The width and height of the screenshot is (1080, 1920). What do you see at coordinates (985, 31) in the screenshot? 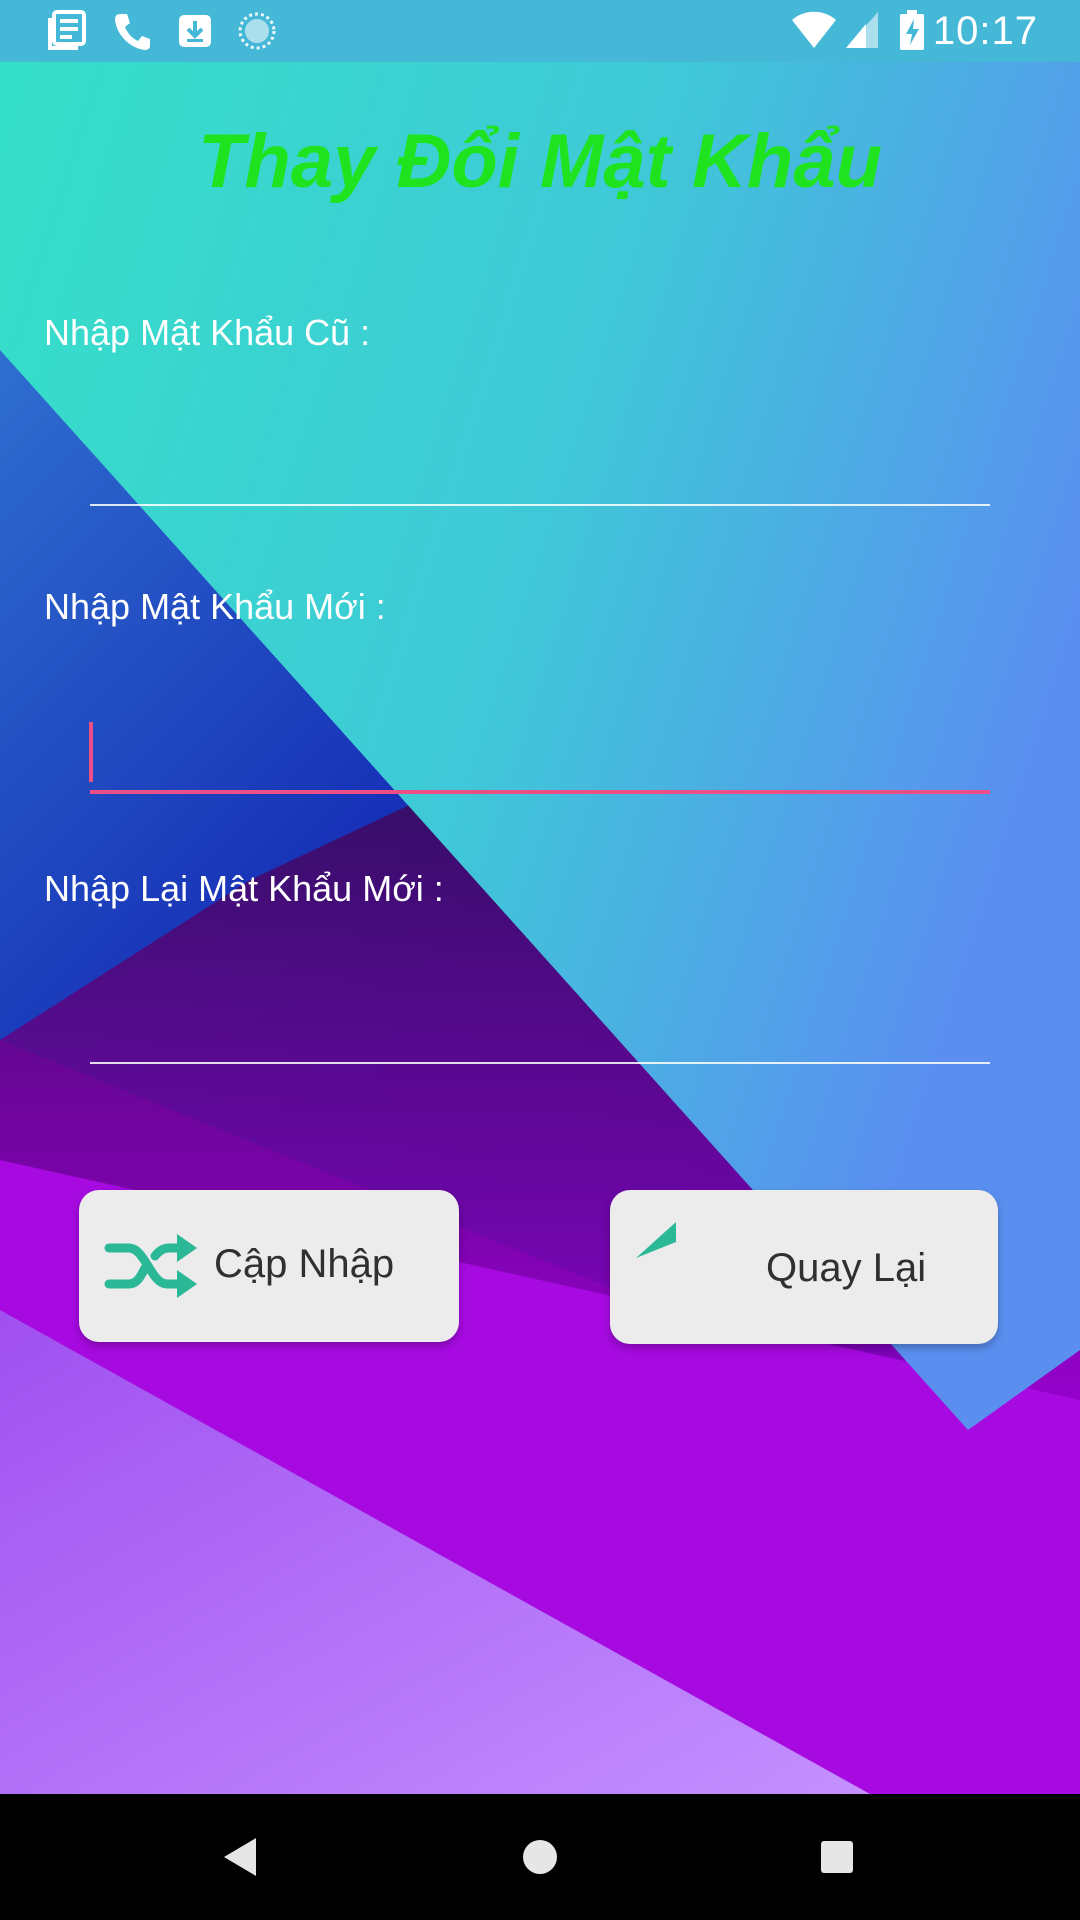
I see `status-time: 10:17` at bounding box center [985, 31].